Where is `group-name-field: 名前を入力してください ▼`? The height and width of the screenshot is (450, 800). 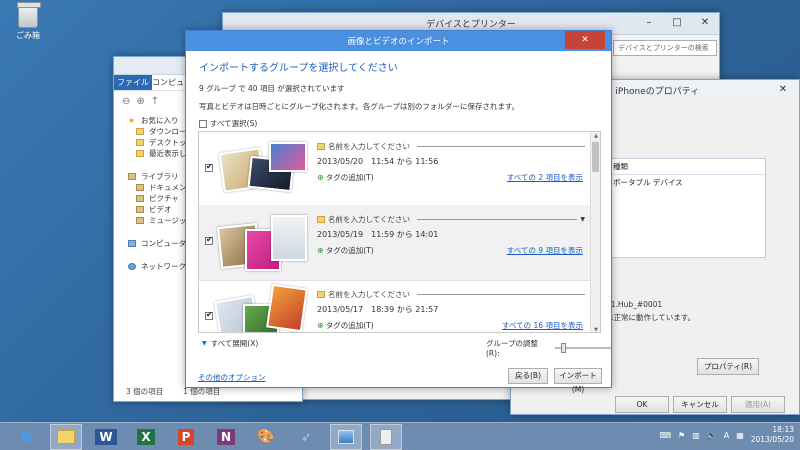 group-name-field: 名前を入力してください ▼ is located at coordinates (451, 219).